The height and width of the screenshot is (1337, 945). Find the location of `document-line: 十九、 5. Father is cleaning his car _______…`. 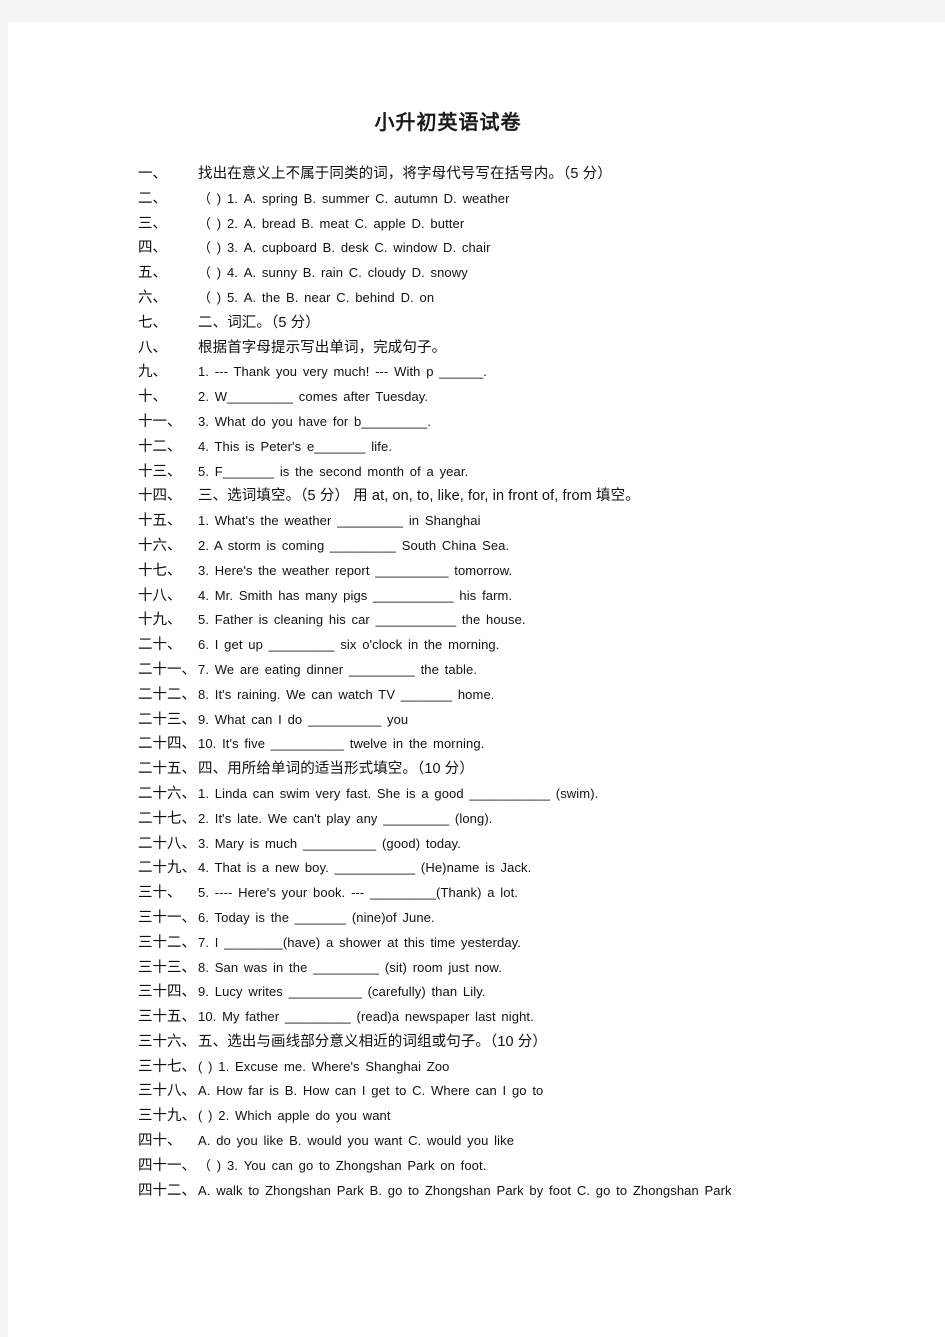

document-line: 十九、 5. Father is cleaning his car _______… is located at coordinates (538, 620).